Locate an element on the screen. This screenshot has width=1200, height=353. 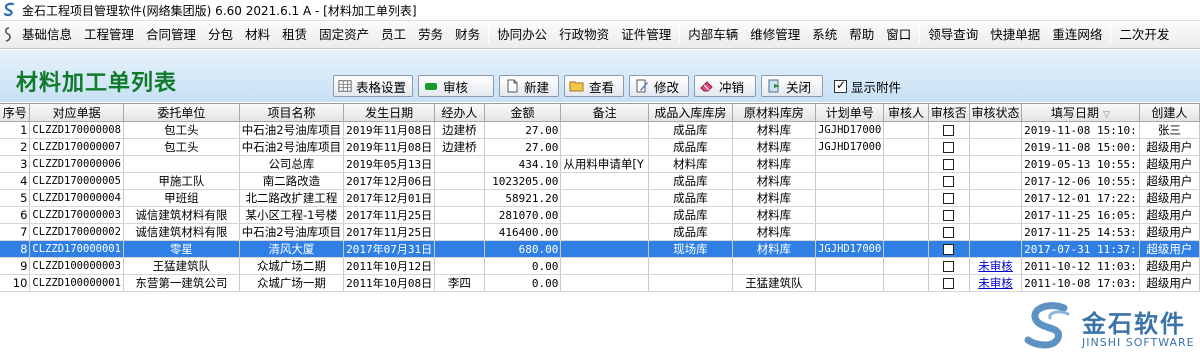
table-cell: 成品库 is located at coordinates (690, 215).